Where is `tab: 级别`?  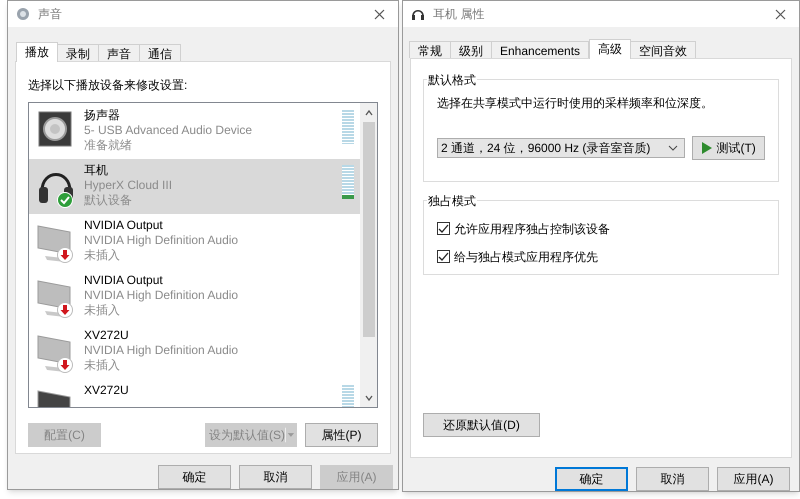
tab: 级别 is located at coordinates (471, 49).